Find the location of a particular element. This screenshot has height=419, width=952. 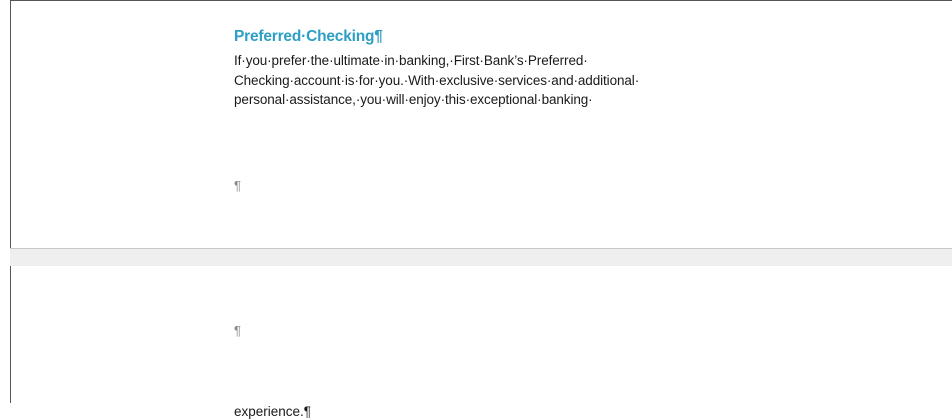

page-break-gap is located at coordinates (481, 257).